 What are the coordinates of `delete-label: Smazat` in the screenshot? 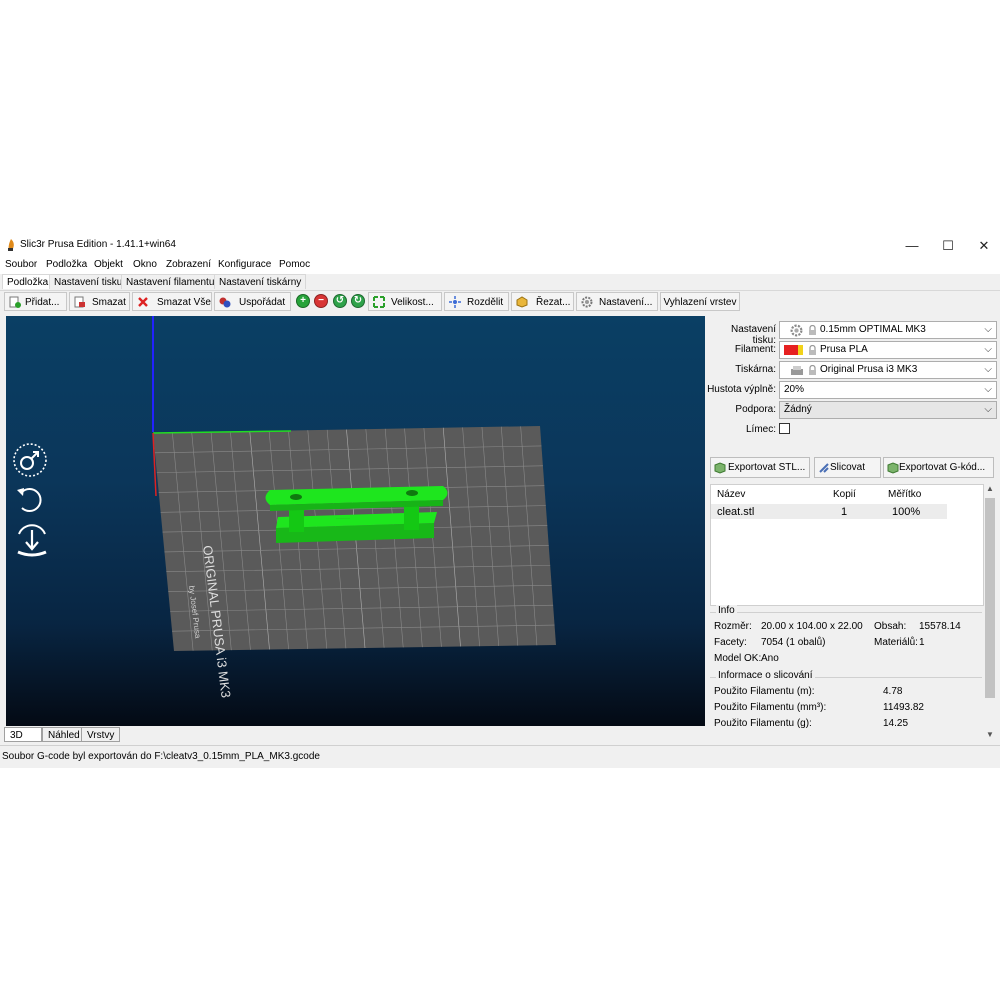 It's located at (109, 302).